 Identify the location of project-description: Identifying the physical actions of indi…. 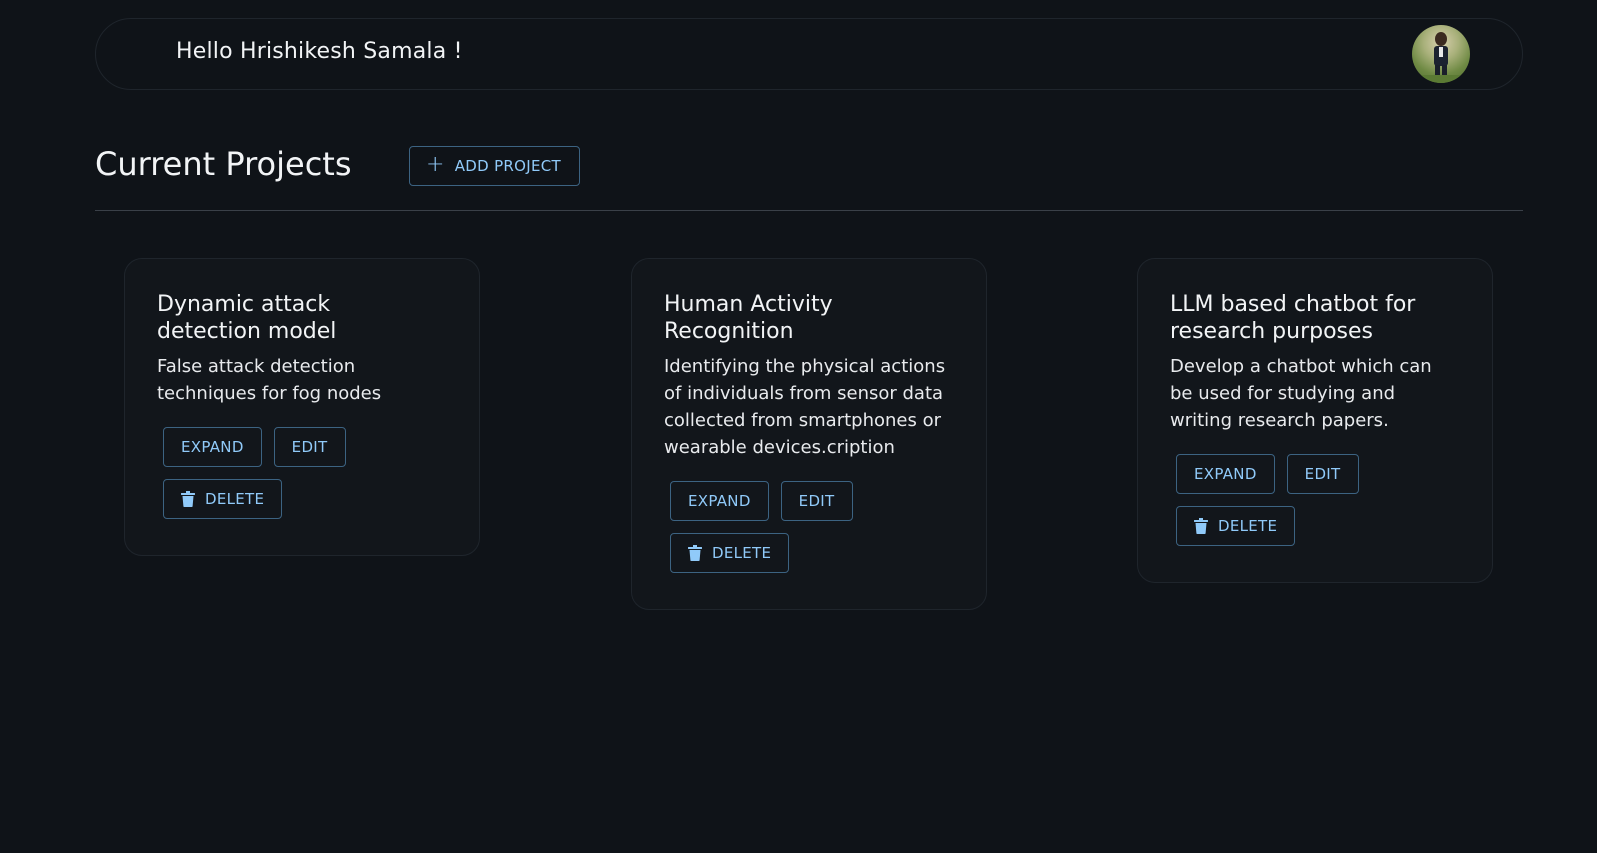
(805, 407).